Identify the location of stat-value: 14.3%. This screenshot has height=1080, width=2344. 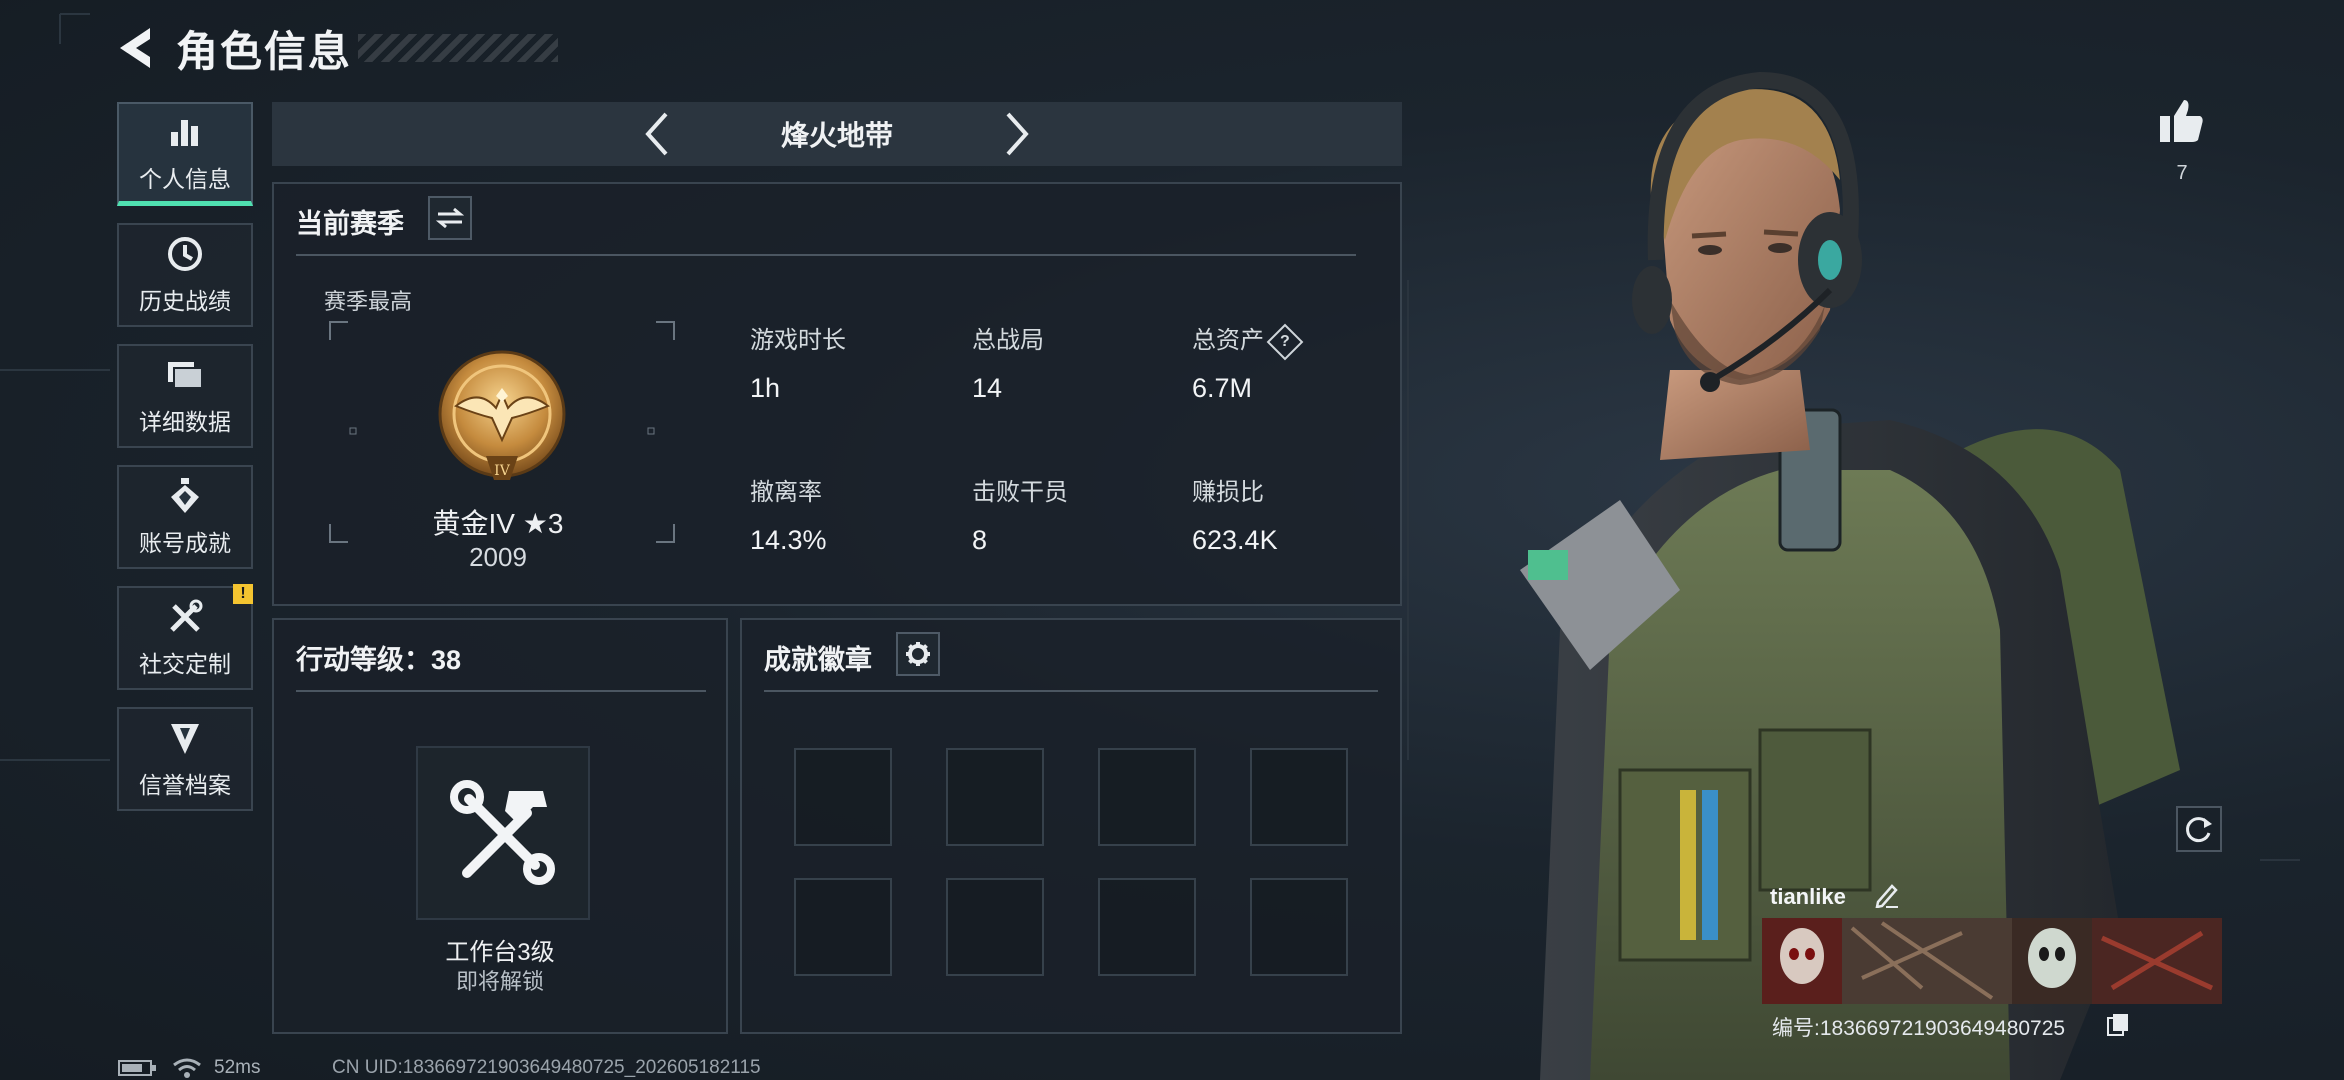
(788, 540).